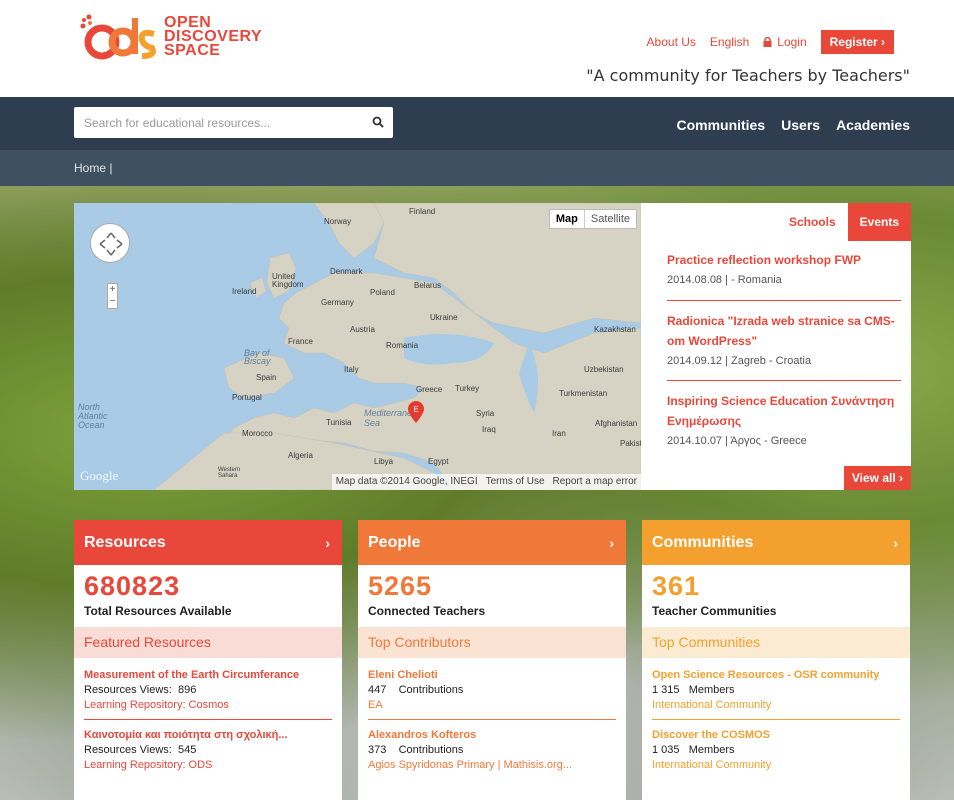 The image size is (954, 800). I want to click on community-title: Open Science Resources - OSR community, so click(776, 675).